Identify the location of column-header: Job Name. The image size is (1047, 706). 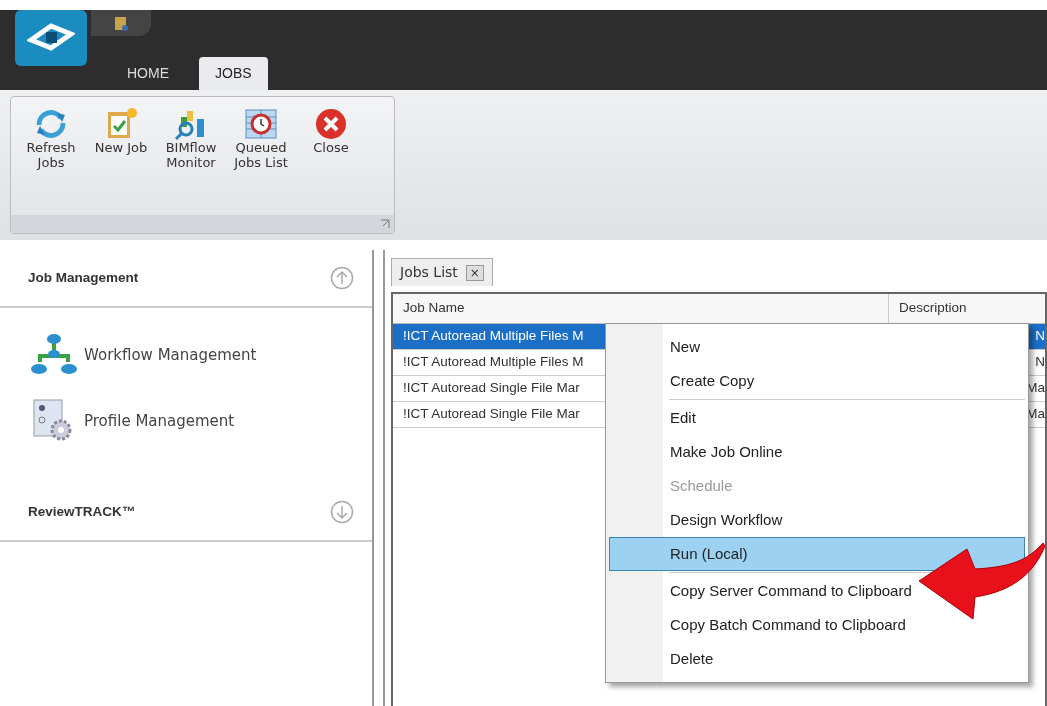
(640, 308).